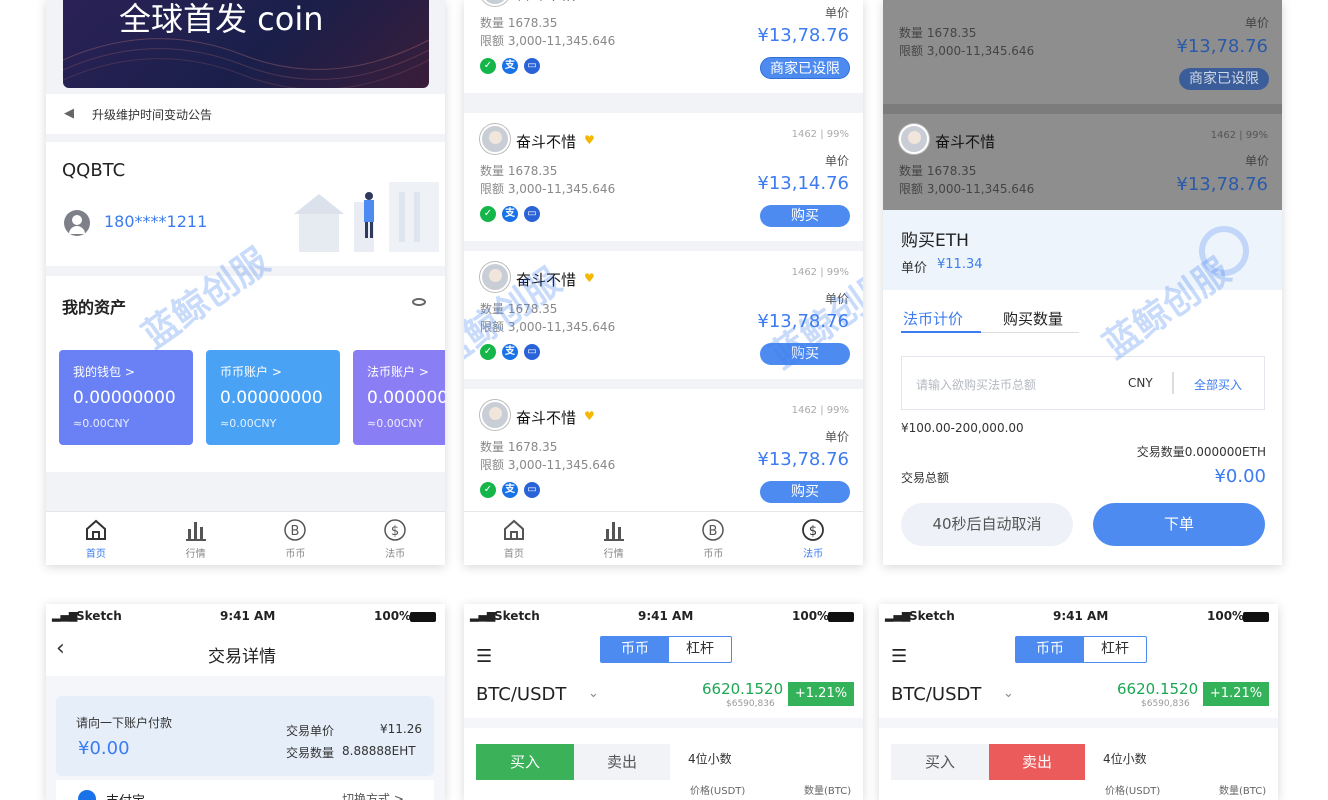 This screenshot has height=800, width=1328. I want to click on user-phone: 180****1211, so click(155, 221).